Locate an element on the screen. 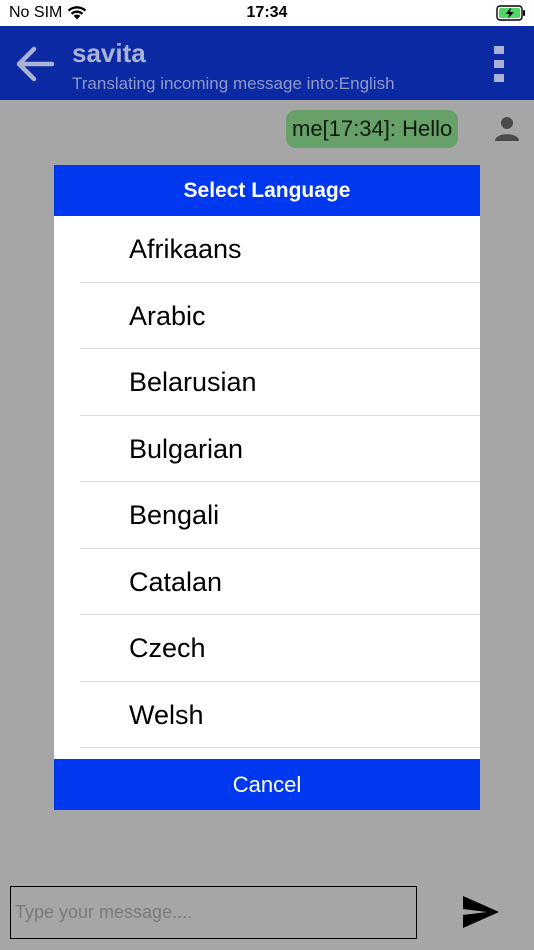  language-option-czech: Czech is located at coordinates (267, 648).